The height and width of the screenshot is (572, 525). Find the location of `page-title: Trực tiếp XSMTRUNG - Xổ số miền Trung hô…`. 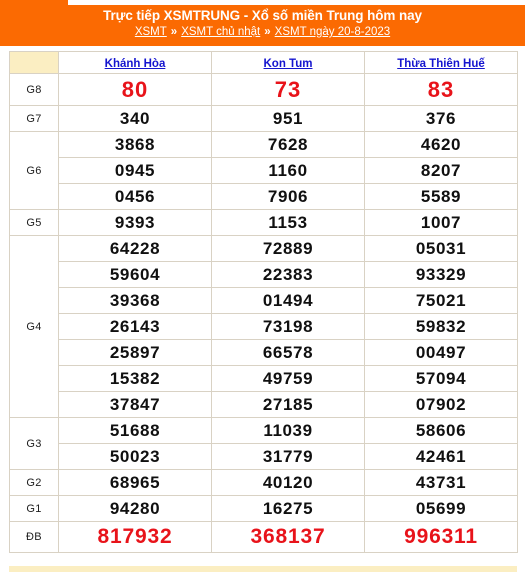

page-title: Trực tiếp XSMTRUNG - Xổ số miền Trung hô… is located at coordinates (262, 15).